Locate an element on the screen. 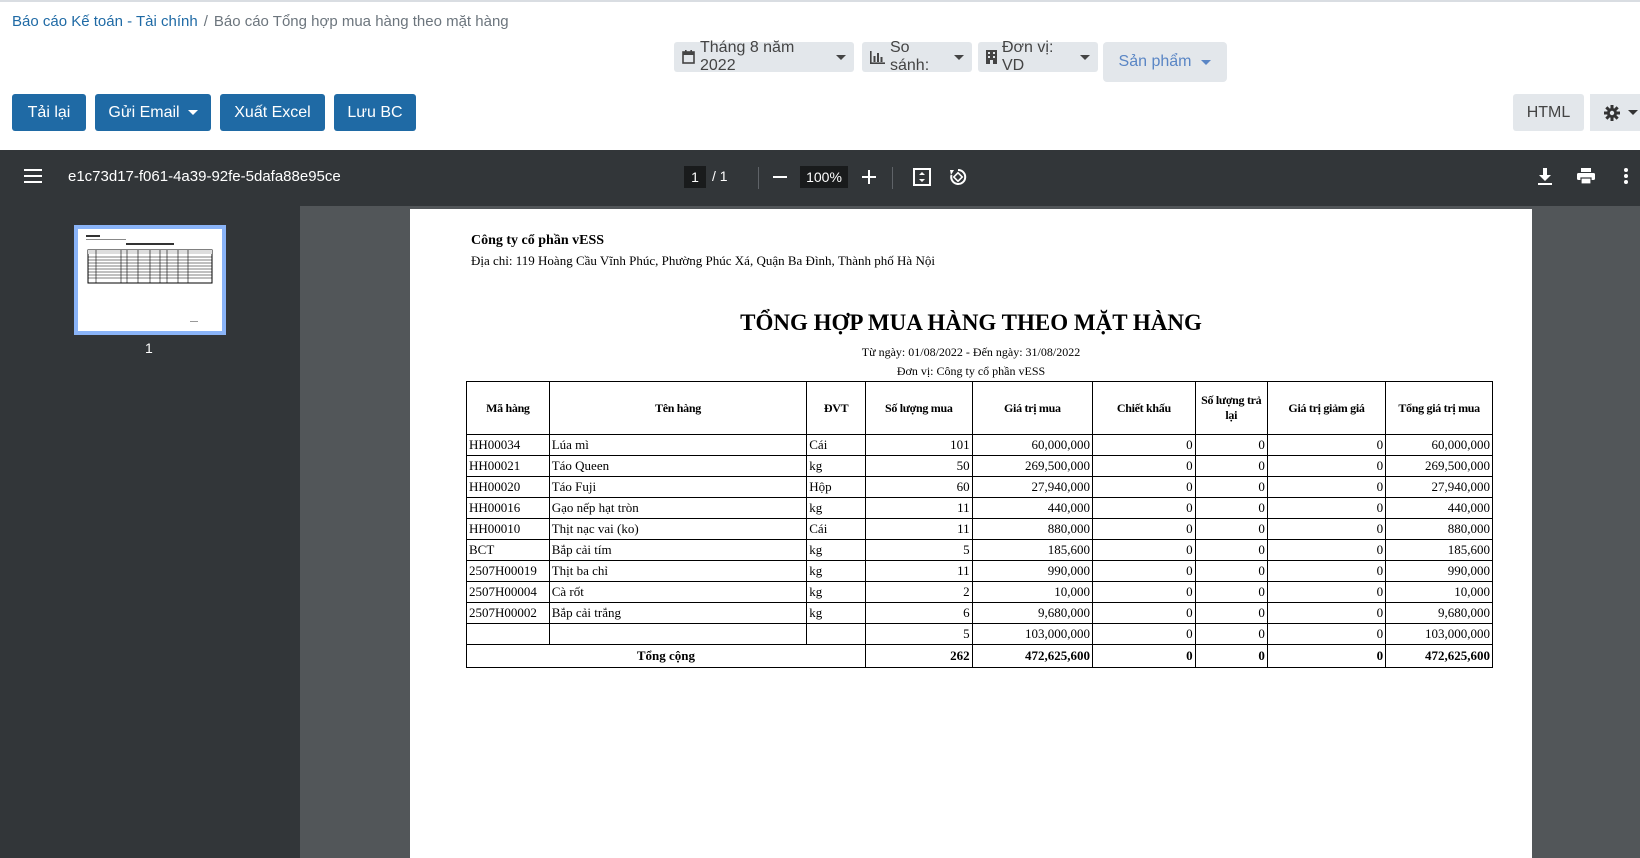 Image resolution: width=1640 pixels, height=858 pixels. send-email-button: Gửi Email is located at coordinates (153, 112).